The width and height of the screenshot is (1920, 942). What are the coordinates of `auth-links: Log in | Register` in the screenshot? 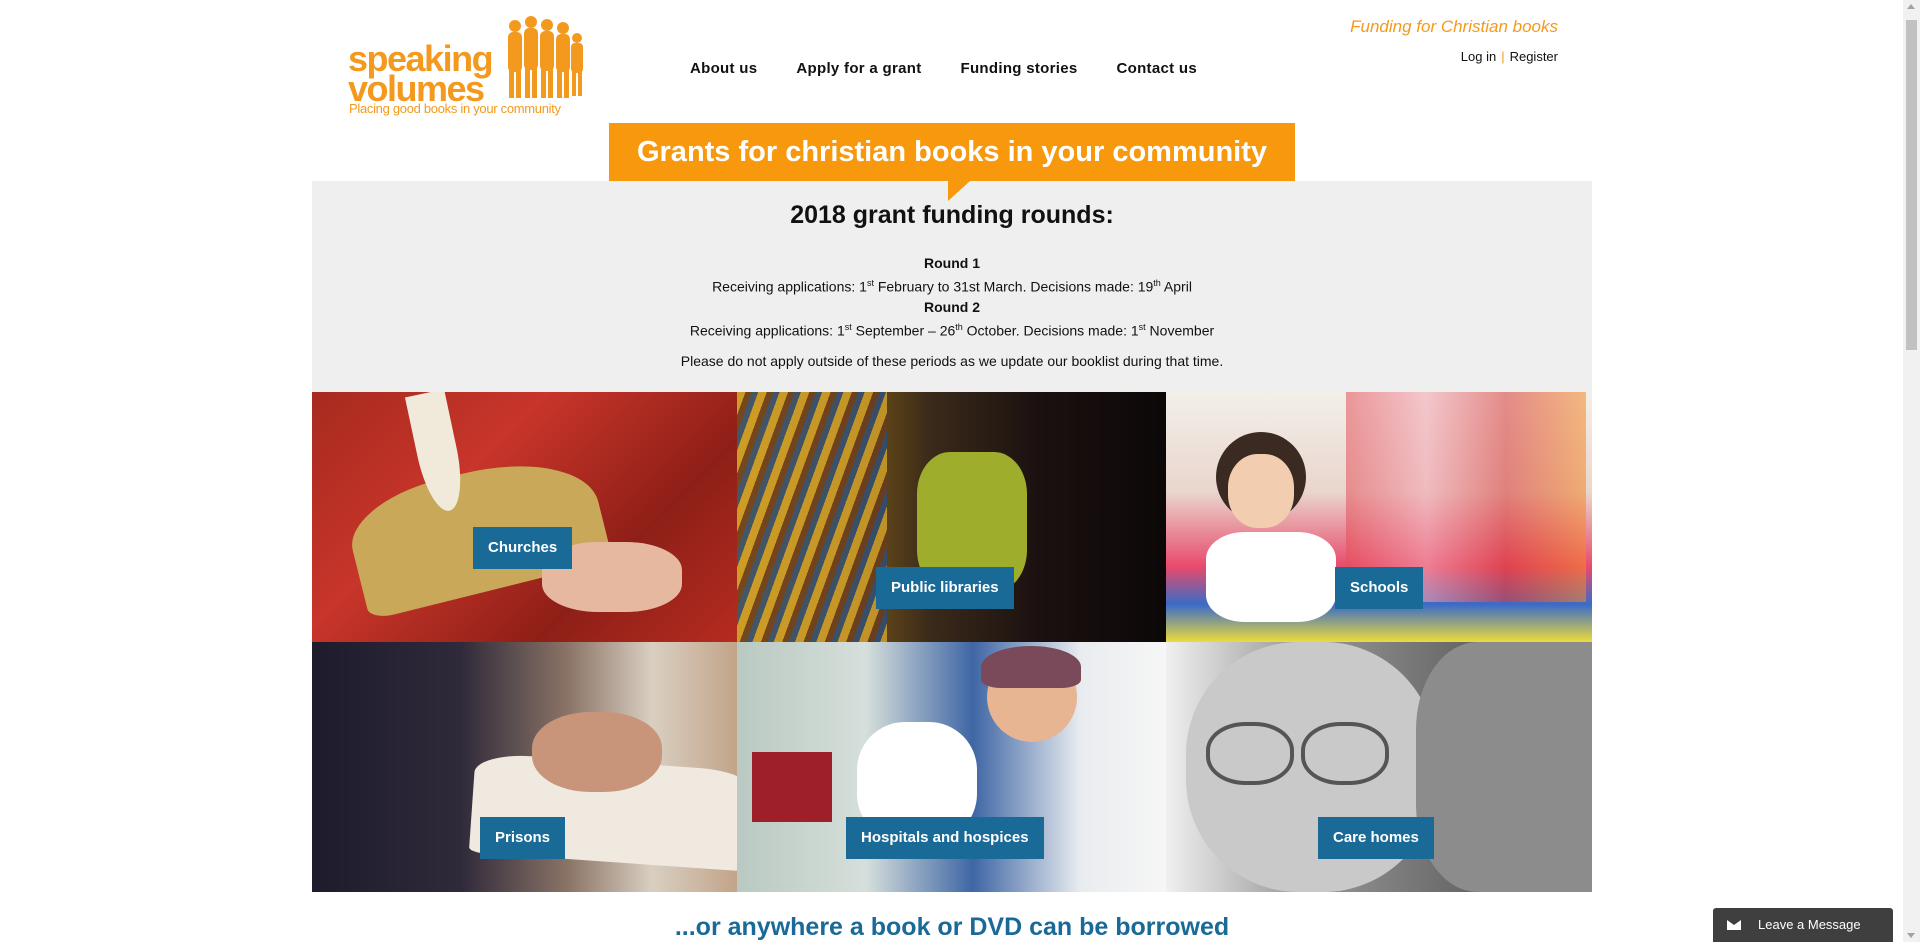 It's located at (1509, 56).